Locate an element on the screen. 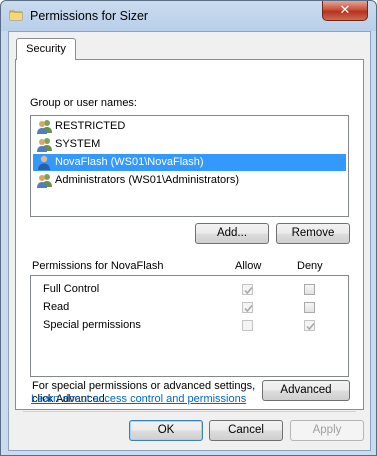 The image size is (377, 456). list-item-label: SYSTEM is located at coordinates (78, 144).